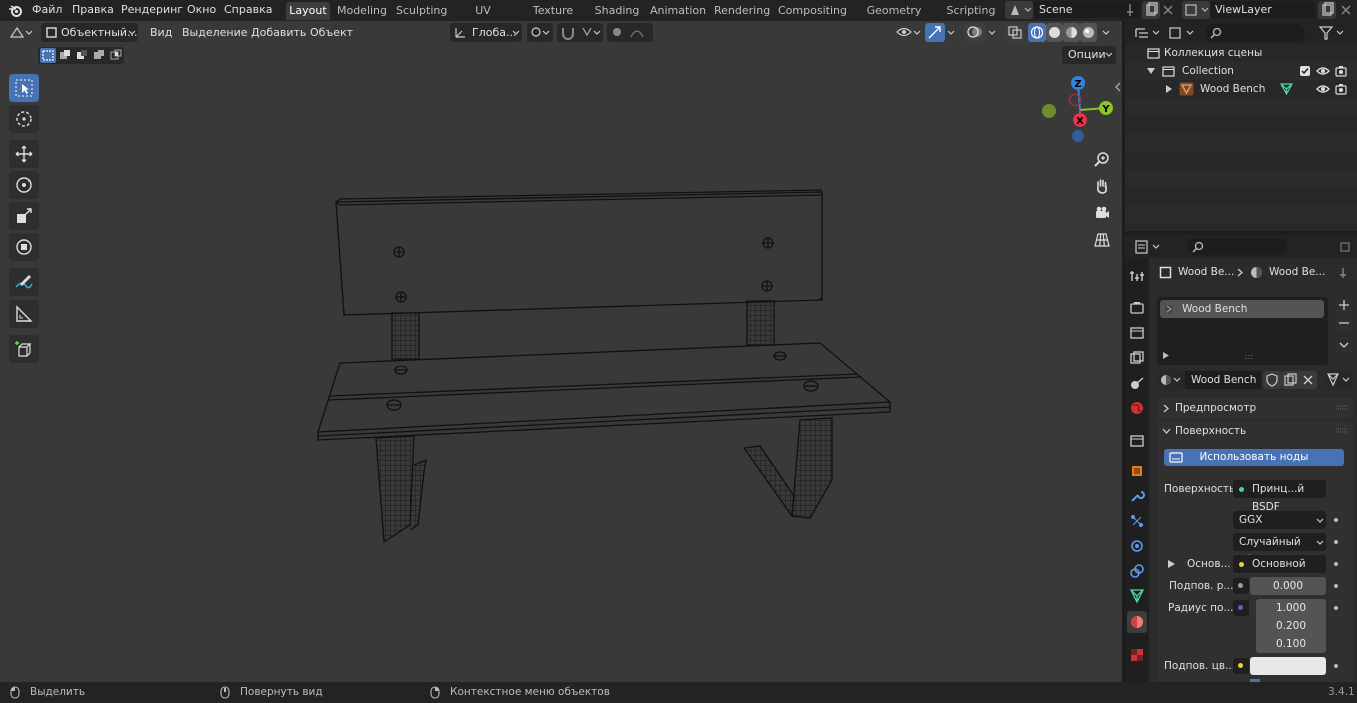 The image size is (1357, 703). Describe the element at coordinates (278, 33) in the screenshot. I see `menu-add: Добавить` at that location.